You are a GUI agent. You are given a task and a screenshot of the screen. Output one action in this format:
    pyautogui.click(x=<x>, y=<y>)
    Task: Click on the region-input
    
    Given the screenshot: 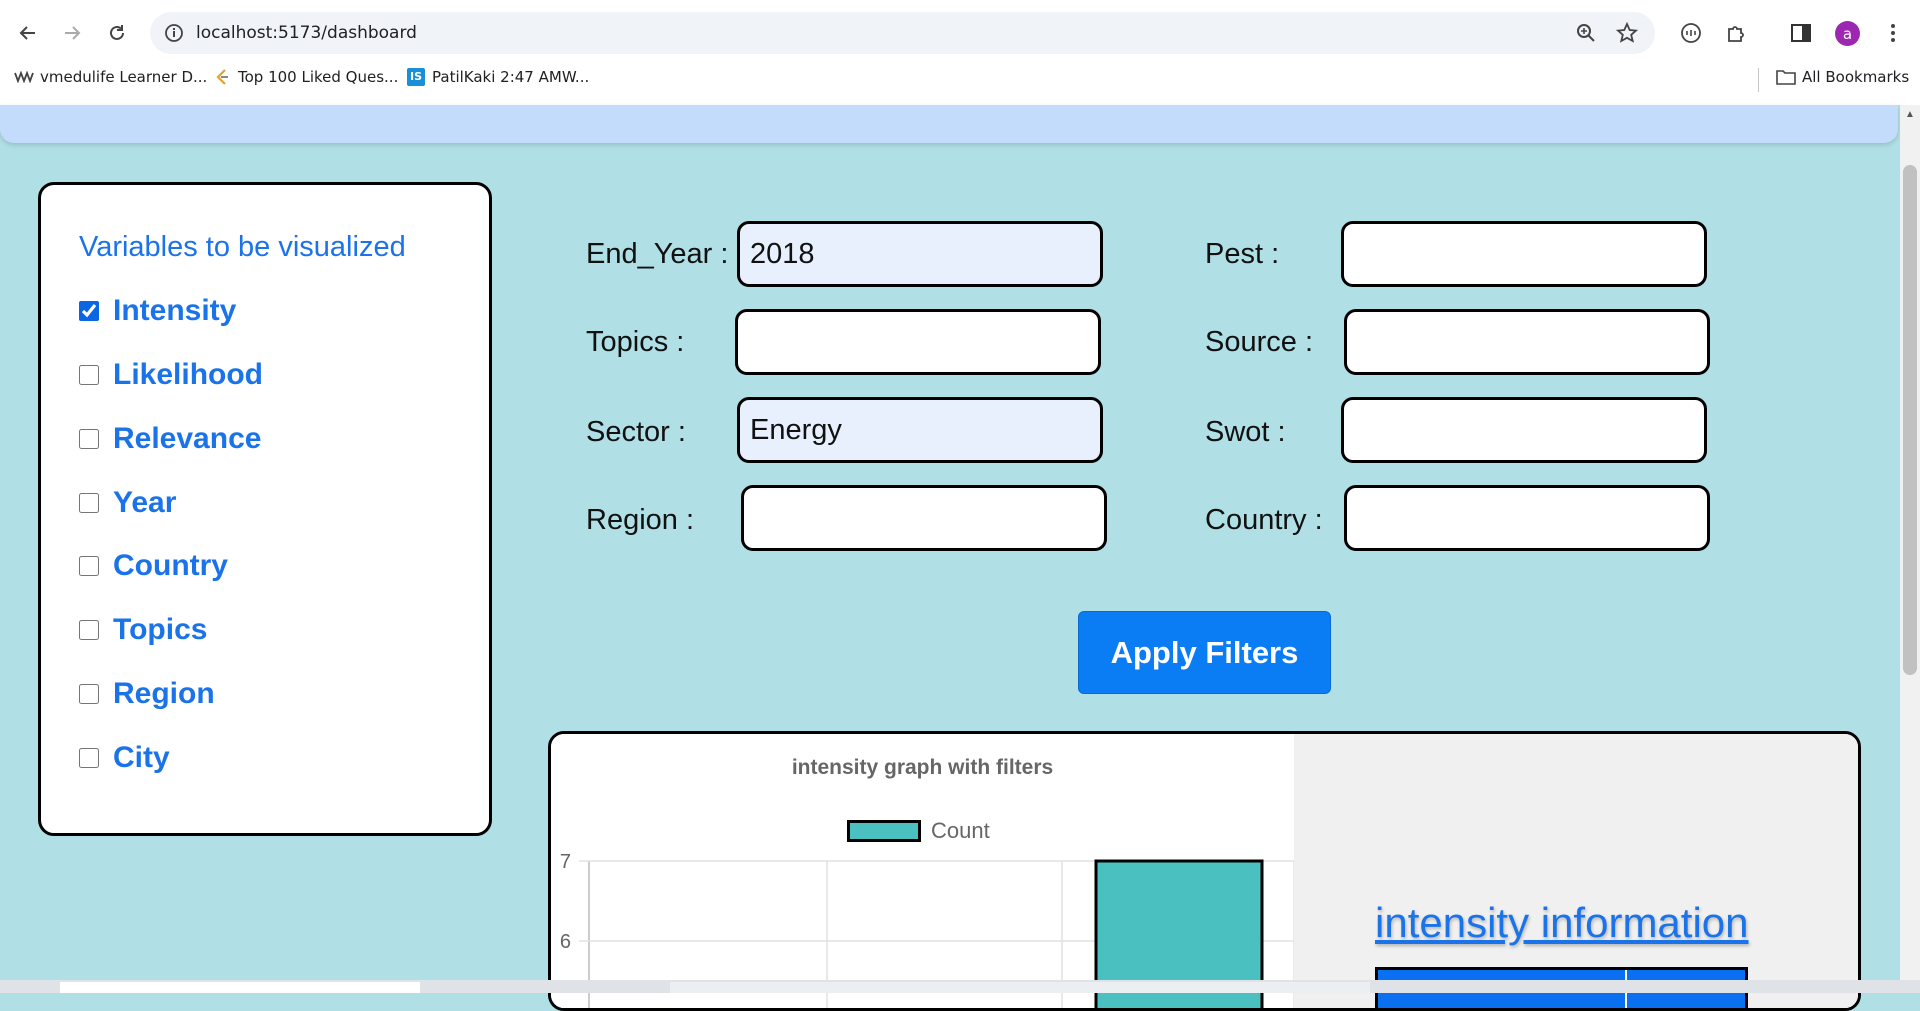 What is the action you would take?
    pyautogui.click(x=924, y=518)
    